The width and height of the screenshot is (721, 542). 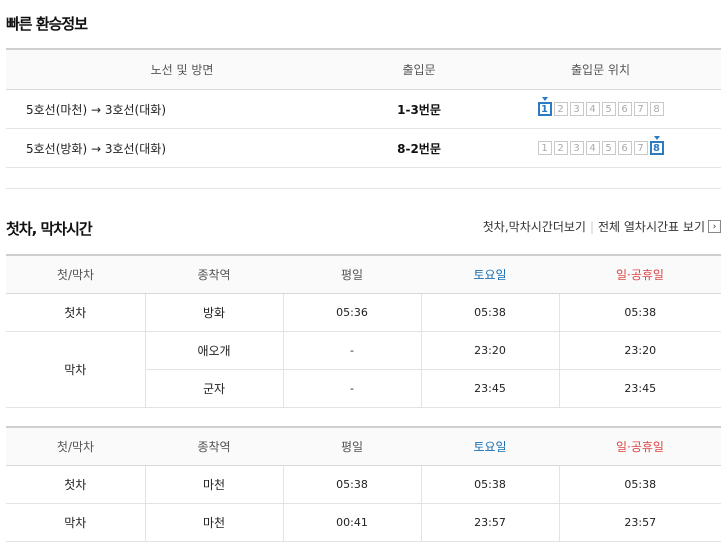 What do you see at coordinates (651, 226) in the screenshot?
I see `full-timetable-link: 전체 열차시간표 보기` at bounding box center [651, 226].